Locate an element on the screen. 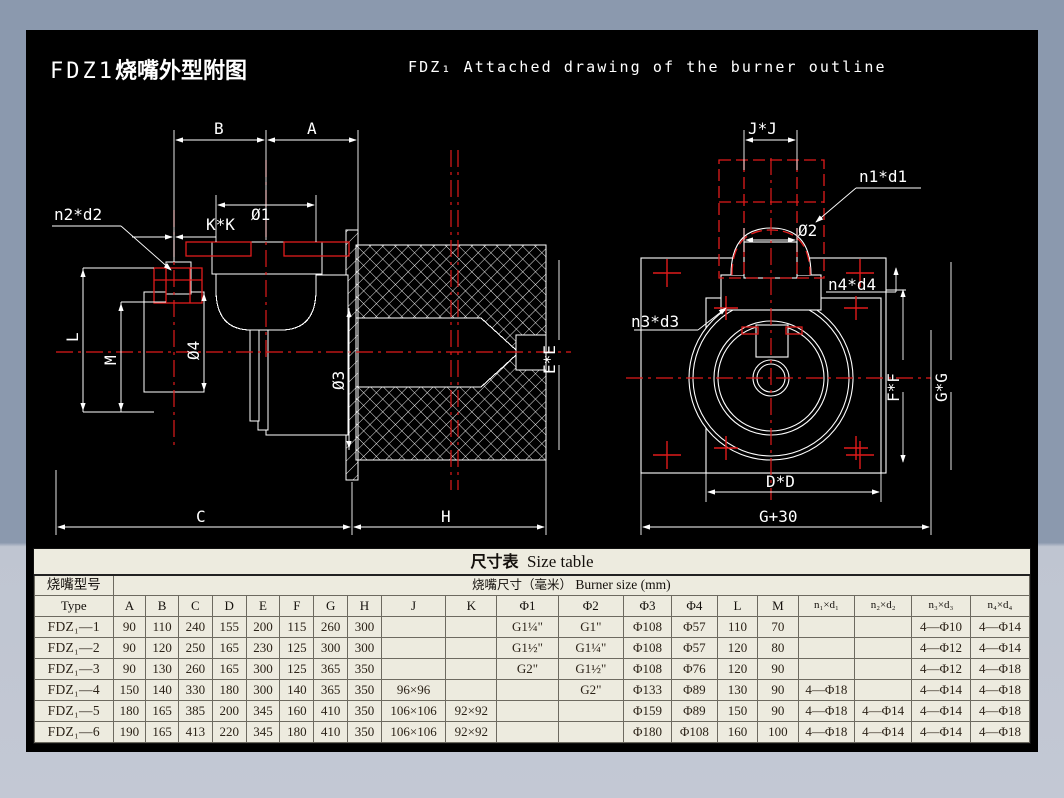  cell-B: 140 is located at coordinates (162, 689).